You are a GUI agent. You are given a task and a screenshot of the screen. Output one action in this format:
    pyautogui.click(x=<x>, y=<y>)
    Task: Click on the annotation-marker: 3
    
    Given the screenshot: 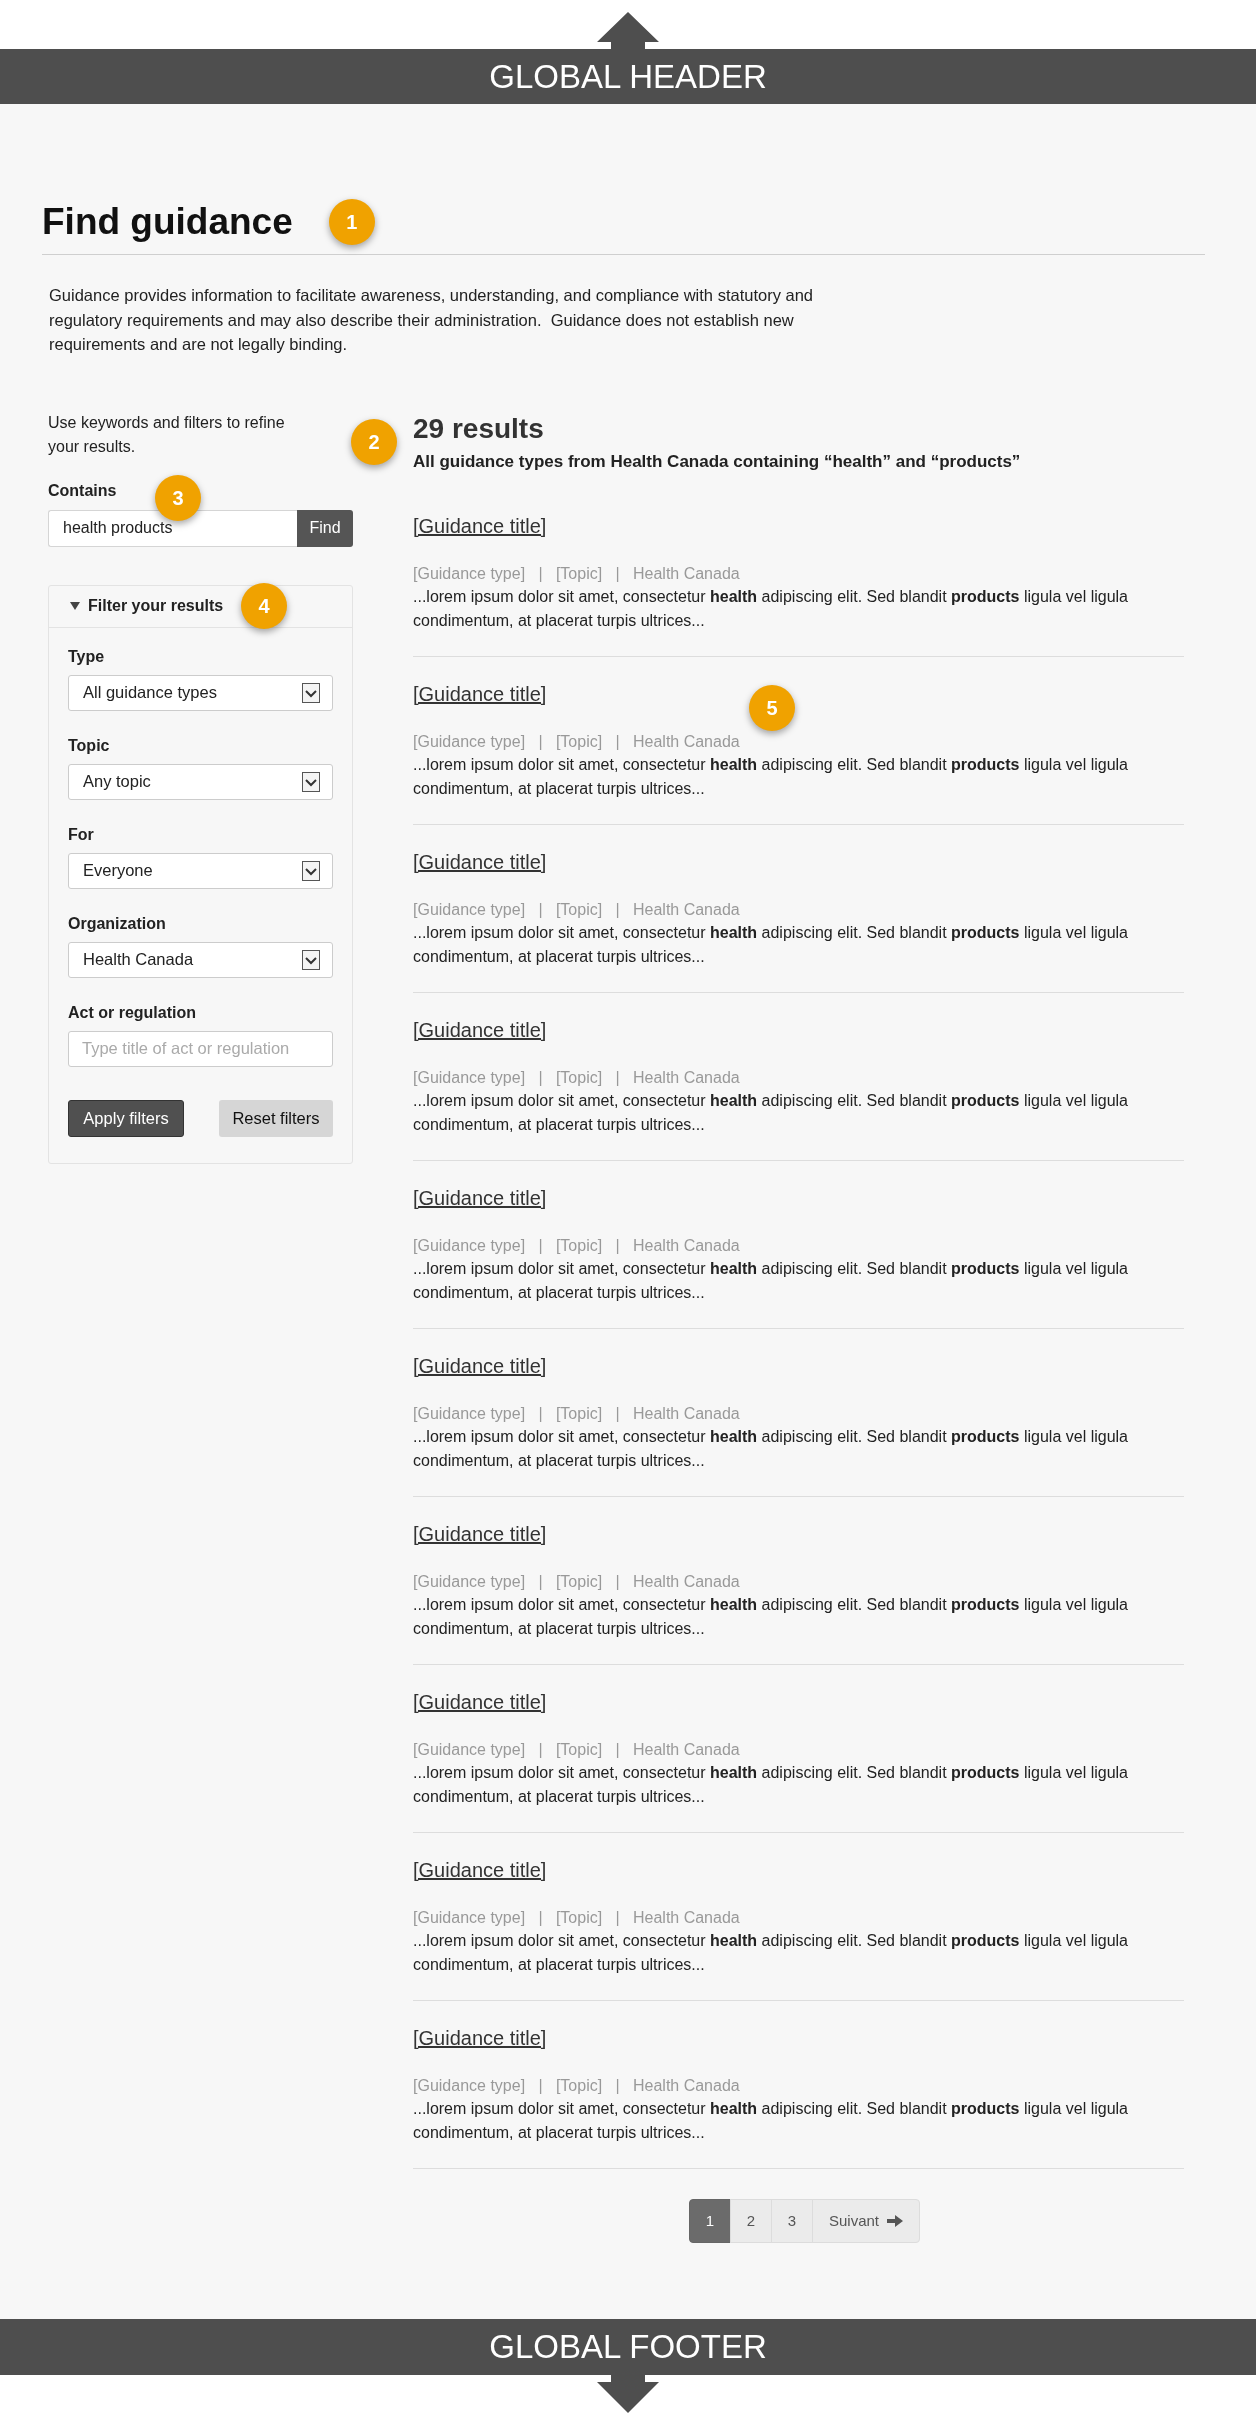 What is the action you would take?
    pyautogui.click(x=178, y=497)
    